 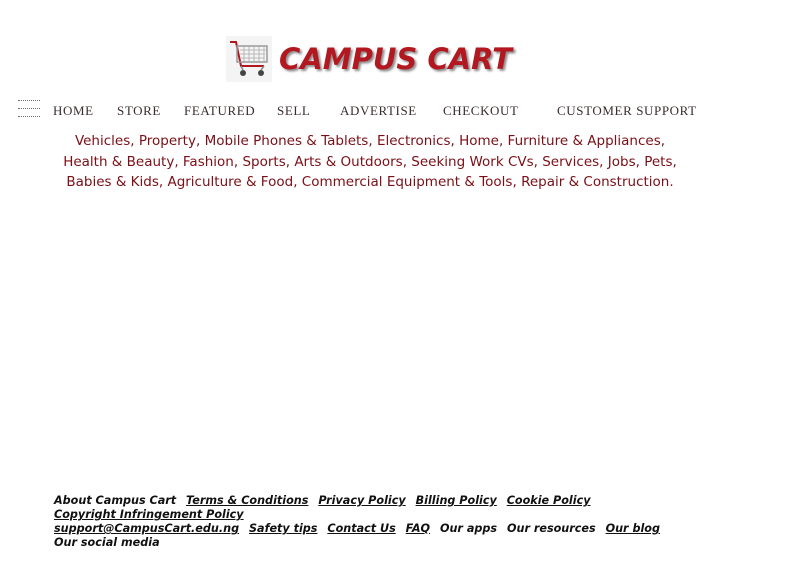 What do you see at coordinates (395, 59) in the screenshot?
I see `brand-name: CAMPUS CART` at bounding box center [395, 59].